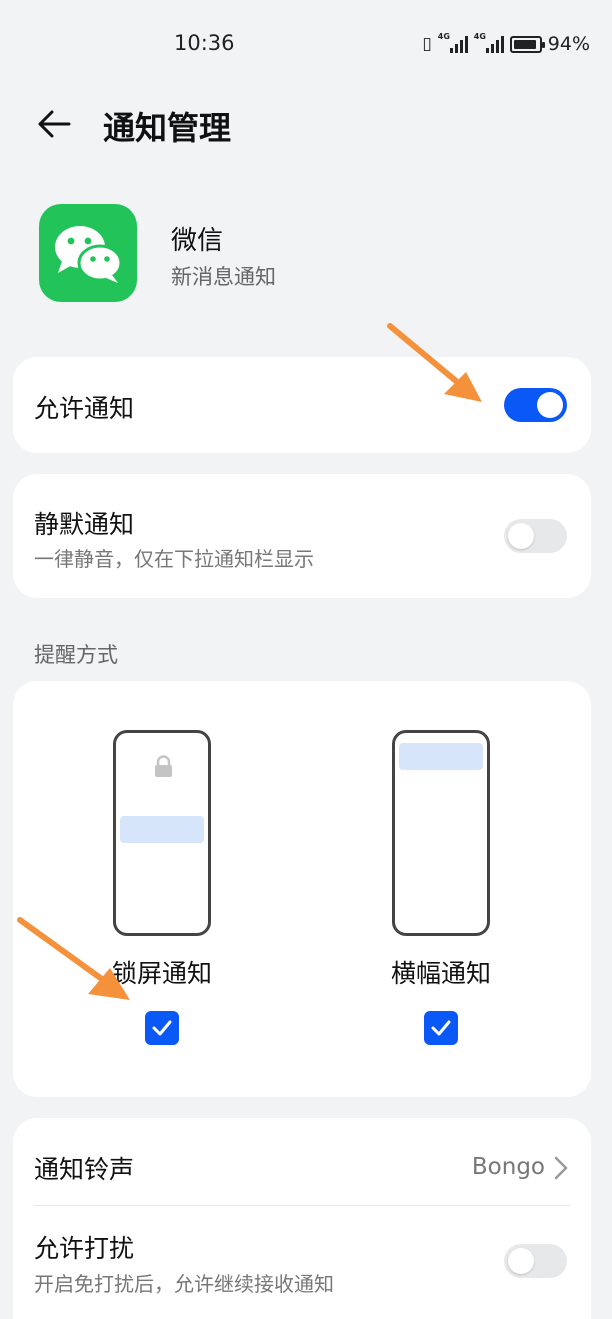 The width and height of the screenshot is (612, 1319). Describe the element at coordinates (302, 536) in the screenshot. I see `silent-notifications-card: 静默通知 一律静音，仅在下拉通知栏显示` at that location.